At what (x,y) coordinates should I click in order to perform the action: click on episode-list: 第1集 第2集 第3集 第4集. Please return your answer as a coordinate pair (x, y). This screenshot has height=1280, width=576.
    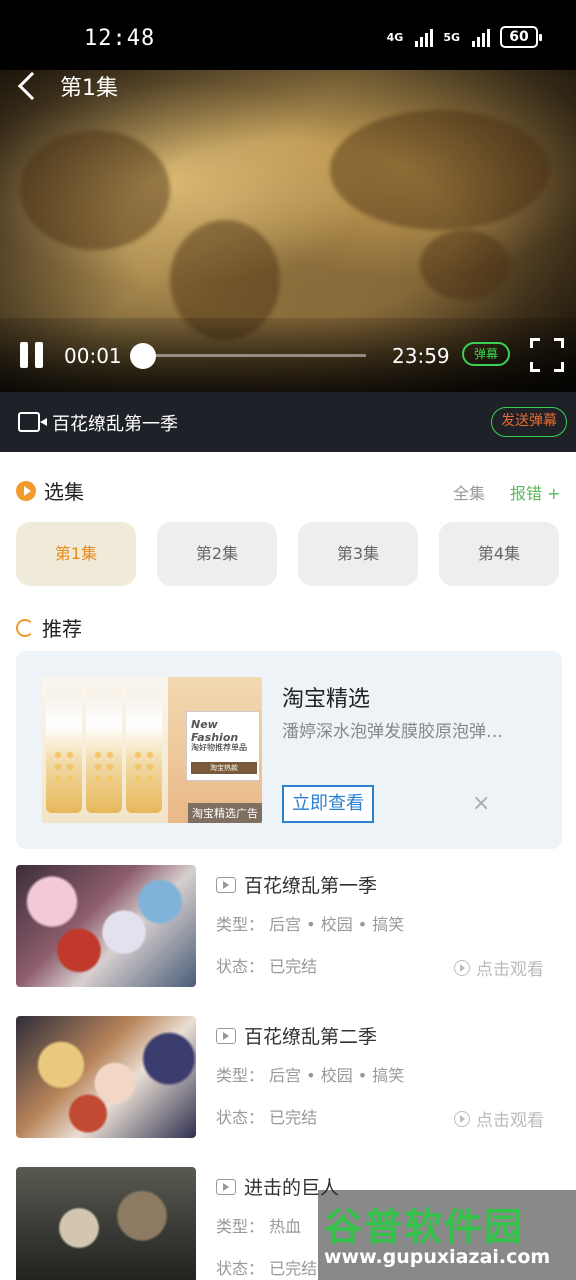
    Looking at the image, I should click on (287, 554).